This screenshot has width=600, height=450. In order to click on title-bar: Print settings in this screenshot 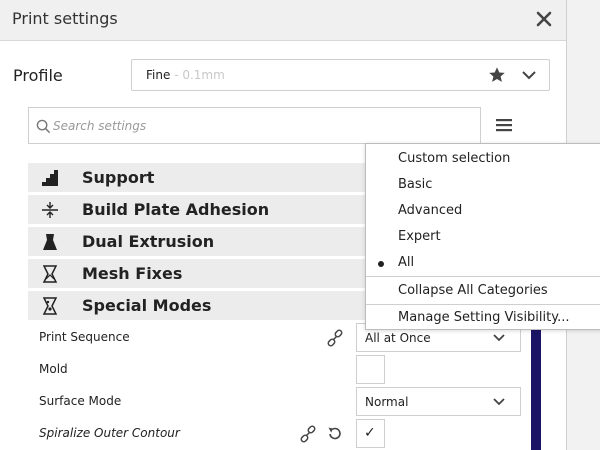, I will do `click(283, 20)`.